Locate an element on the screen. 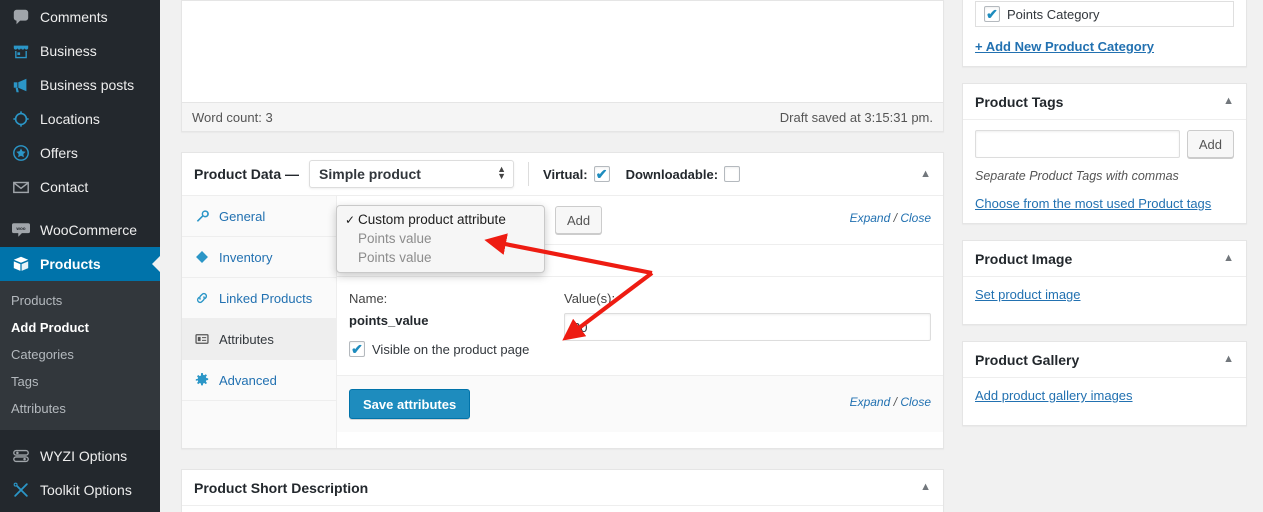 The height and width of the screenshot is (512, 1263). tab-label: Advanced is located at coordinates (248, 380).